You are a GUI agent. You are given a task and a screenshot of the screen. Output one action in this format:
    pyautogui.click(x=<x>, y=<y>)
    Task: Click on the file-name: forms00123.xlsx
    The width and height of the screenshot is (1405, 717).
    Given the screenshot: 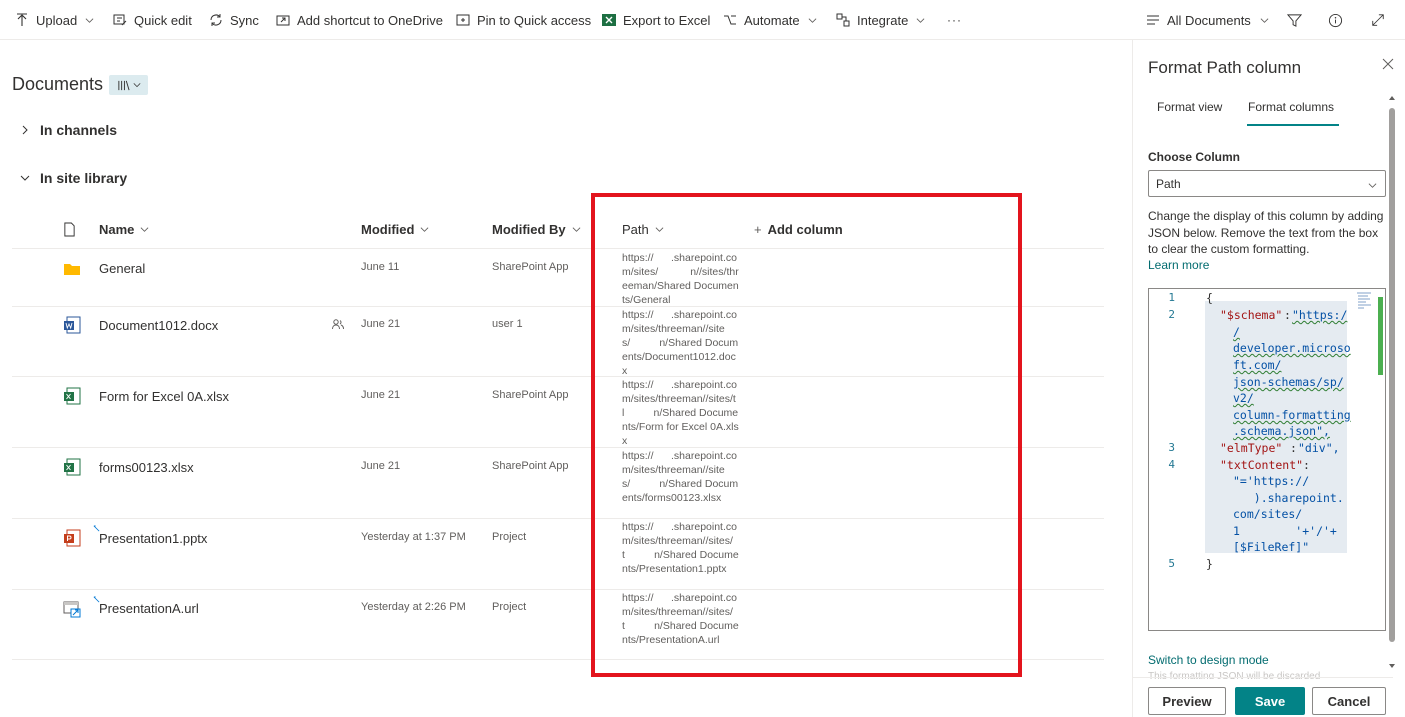 What is the action you would take?
    pyautogui.click(x=146, y=467)
    